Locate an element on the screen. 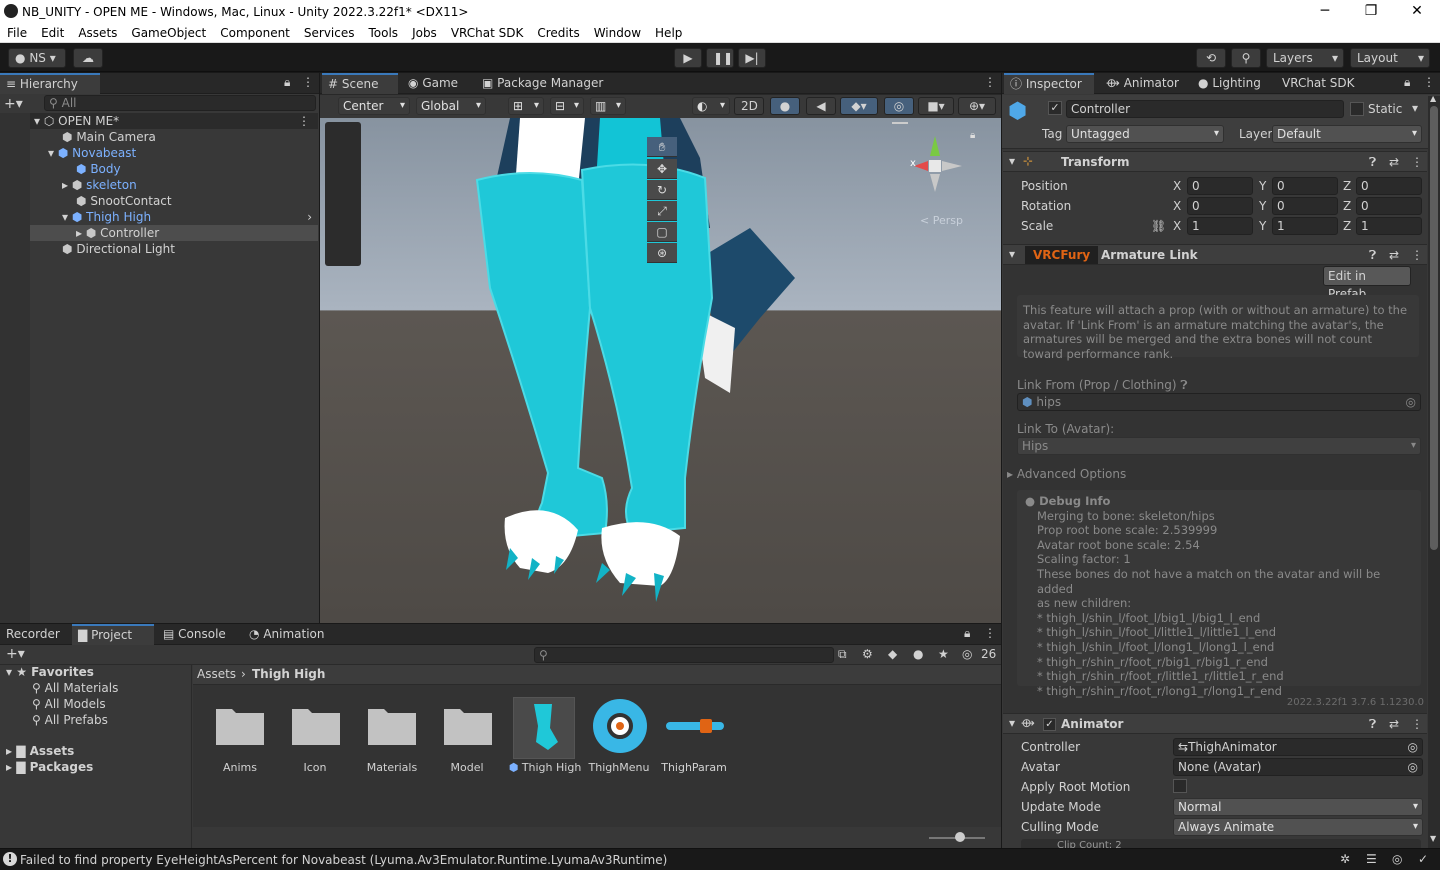  camera-dropdown: ■▾ is located at coordinates (936, 106).